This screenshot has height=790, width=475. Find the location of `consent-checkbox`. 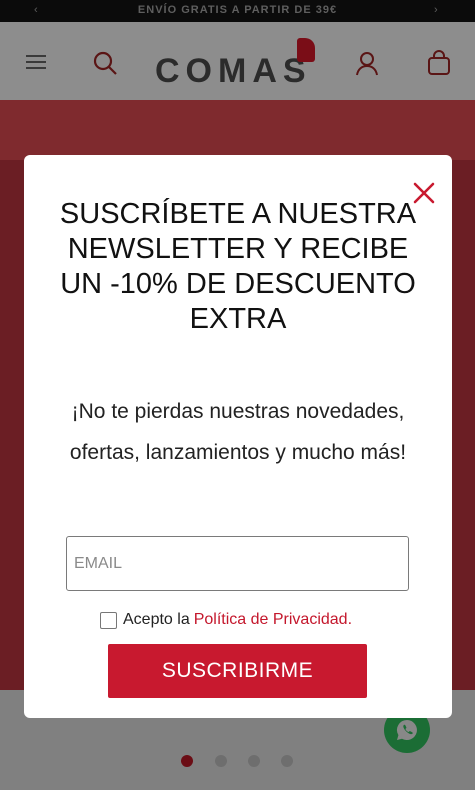

consent-checkbox is located at coordinates (108, 620).